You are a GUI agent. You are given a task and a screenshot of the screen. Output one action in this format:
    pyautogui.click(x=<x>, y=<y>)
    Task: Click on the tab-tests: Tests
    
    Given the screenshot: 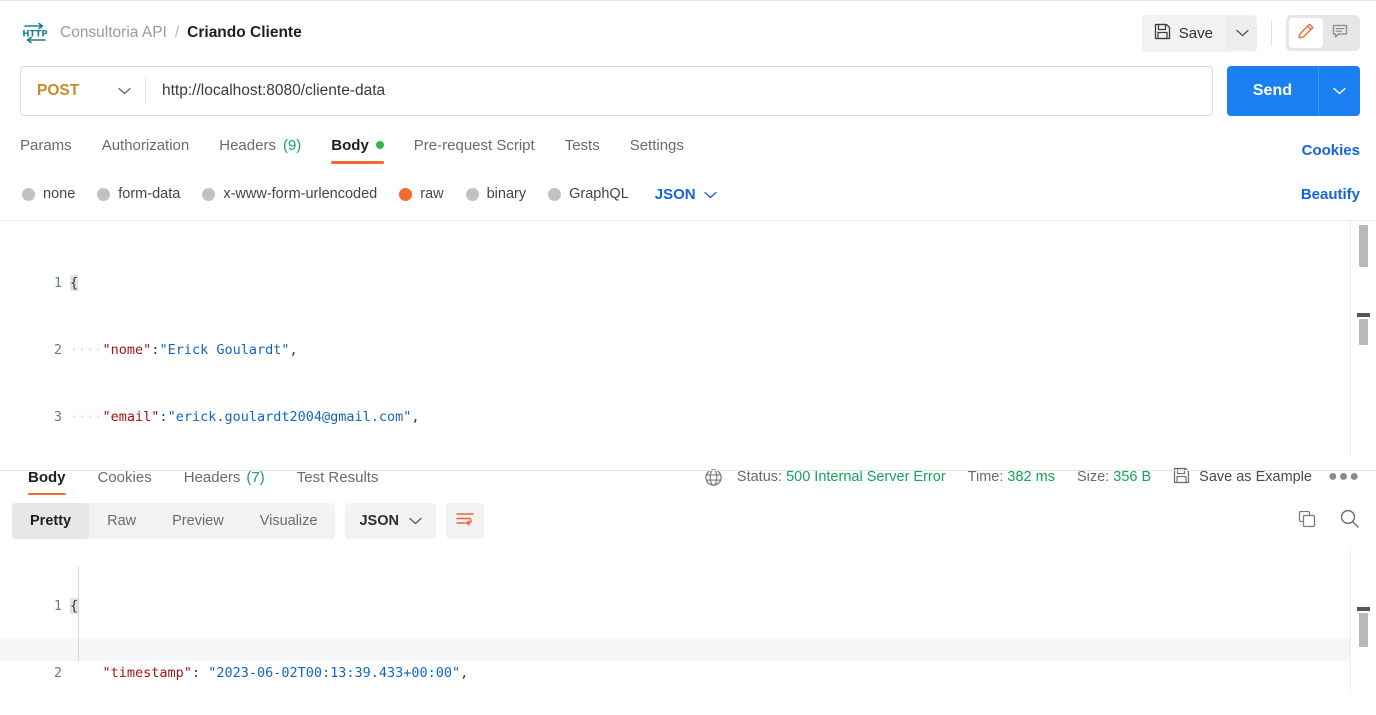 What is the action you would take?
    pyautogui.click(x=582, y=150)
    